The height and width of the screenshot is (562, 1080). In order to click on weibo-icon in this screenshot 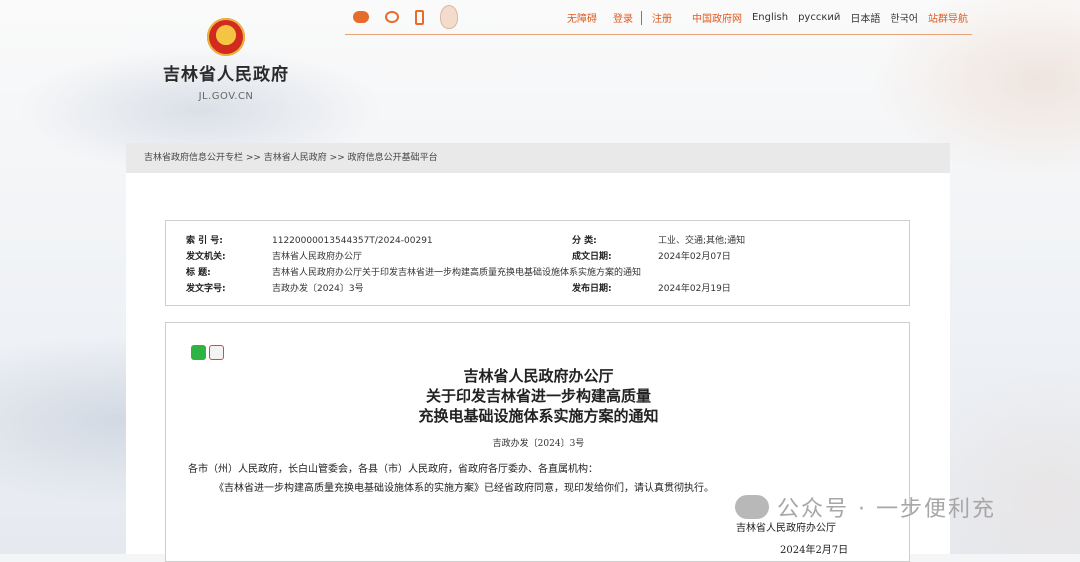, I will do `click(392, 17)`.